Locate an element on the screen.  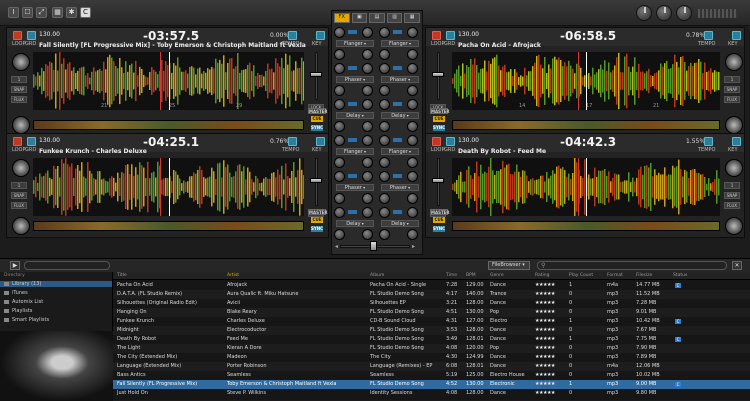
toolbar-button-2: ☐ is located at coordinates (27, 12).